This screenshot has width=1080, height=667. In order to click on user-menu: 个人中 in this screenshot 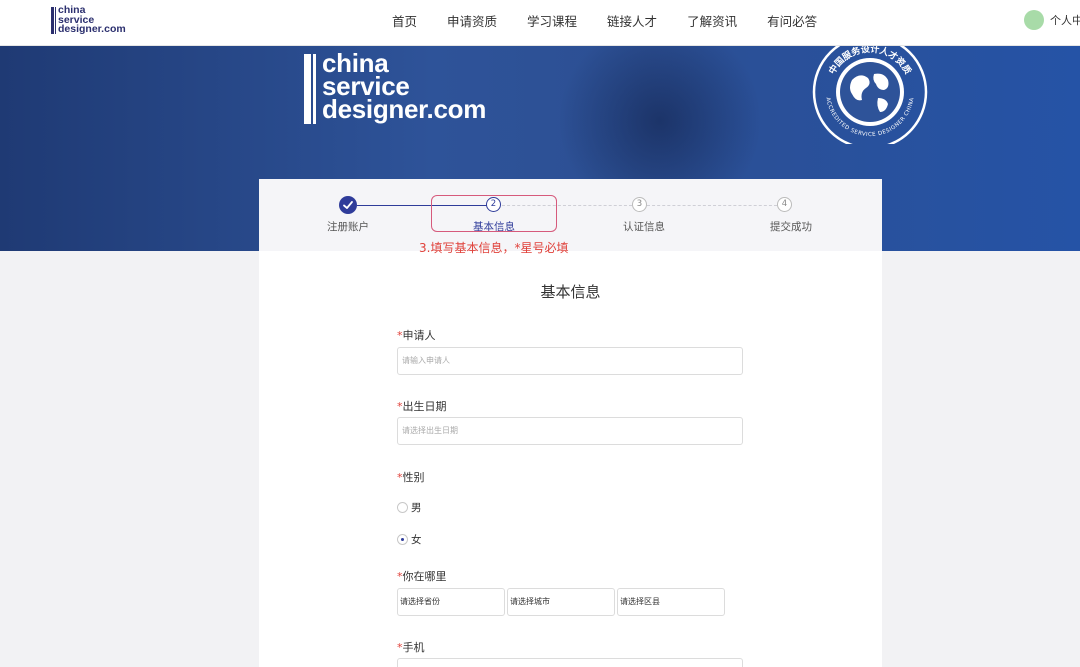, I will do `click(1052, 20)`.